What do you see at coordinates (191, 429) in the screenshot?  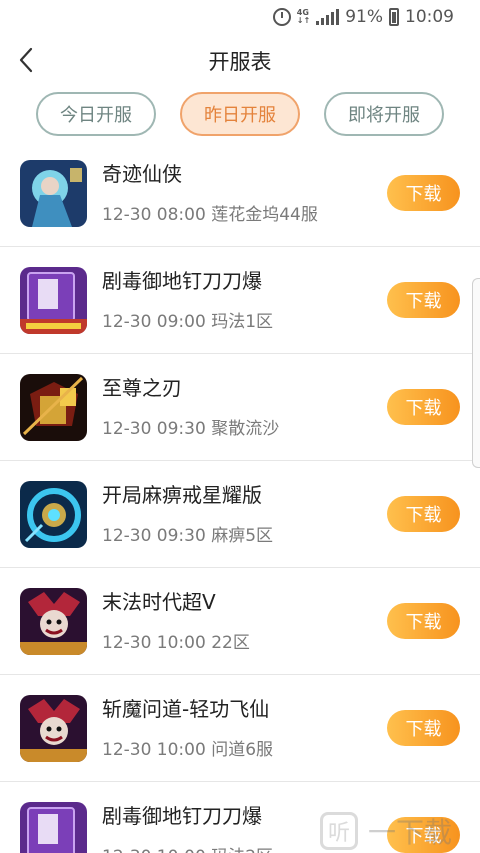 I see `server-info: 12-30 09:30 聚散流沙` at bounding box center [191, 429].